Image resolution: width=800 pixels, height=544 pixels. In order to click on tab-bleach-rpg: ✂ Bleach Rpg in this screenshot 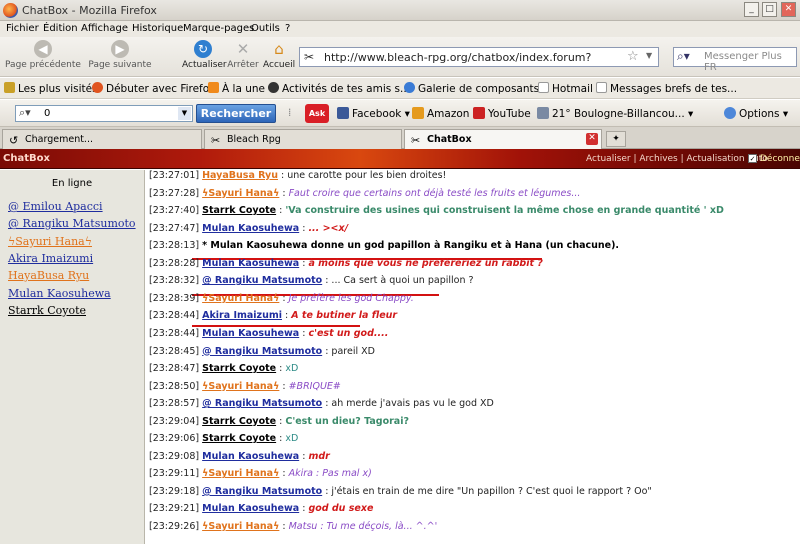, I will do `click(303, 139)`.